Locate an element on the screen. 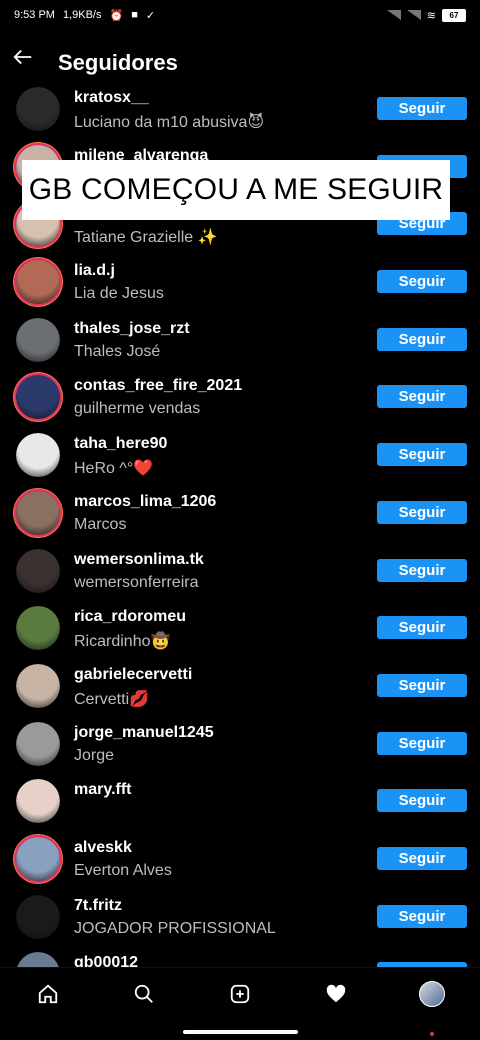 The height and width of the screenshot is (1040, 480). check-icon: ✓ is located at coordinates (150, 15).